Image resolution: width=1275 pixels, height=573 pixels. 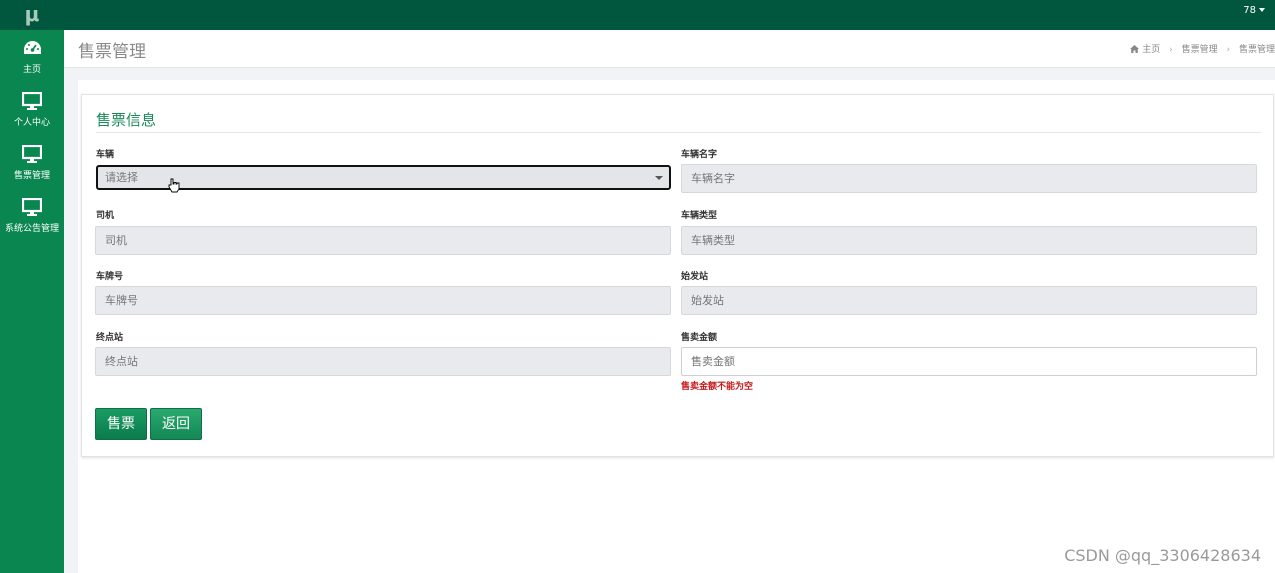 What do you see at coordinates (678, 132) in the screenshot?
I see `divider` at bounding box center [678, 132].